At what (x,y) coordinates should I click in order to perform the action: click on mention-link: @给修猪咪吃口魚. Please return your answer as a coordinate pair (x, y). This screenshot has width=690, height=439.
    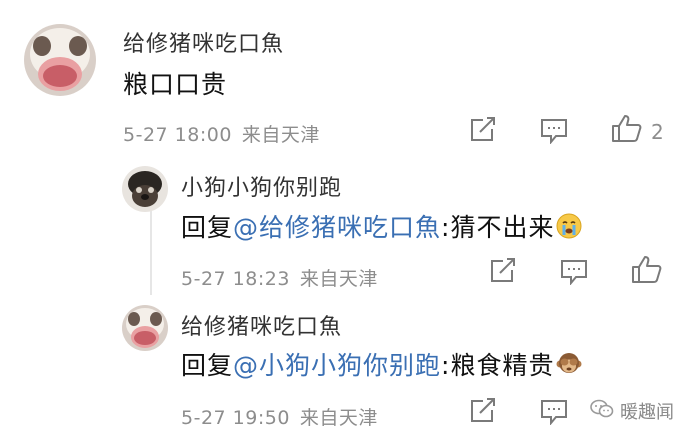
    Looking at the image, I should click on (337, 227).